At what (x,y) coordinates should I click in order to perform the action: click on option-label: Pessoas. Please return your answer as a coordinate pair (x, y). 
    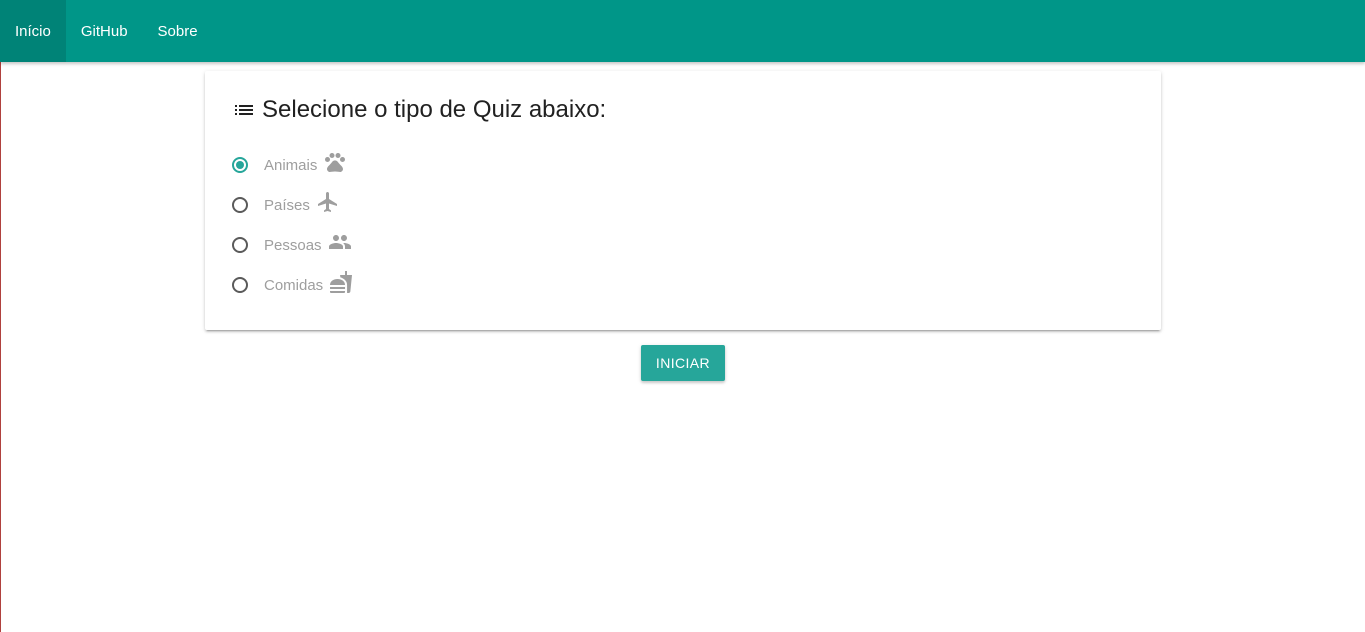
    Looking at the image, I should click on (293, 245).